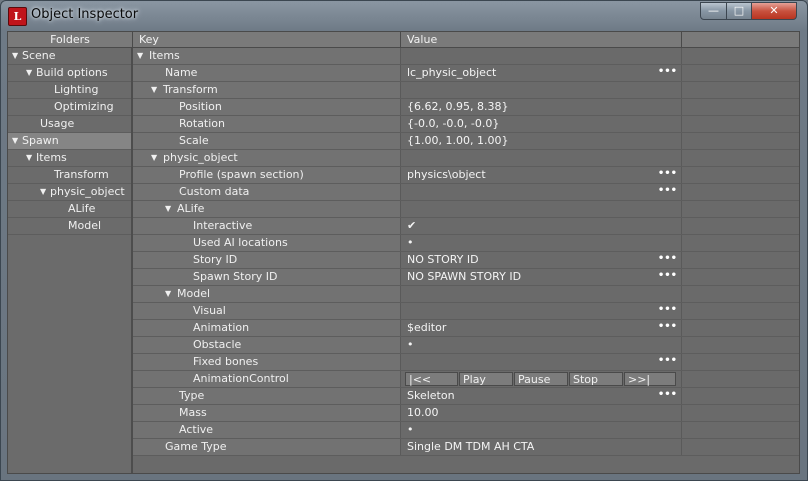 Image resolution: width=808 pixels, height=481 pixels. I want to click on property-row: Name lc_physic_object •••, so click(466, 73).